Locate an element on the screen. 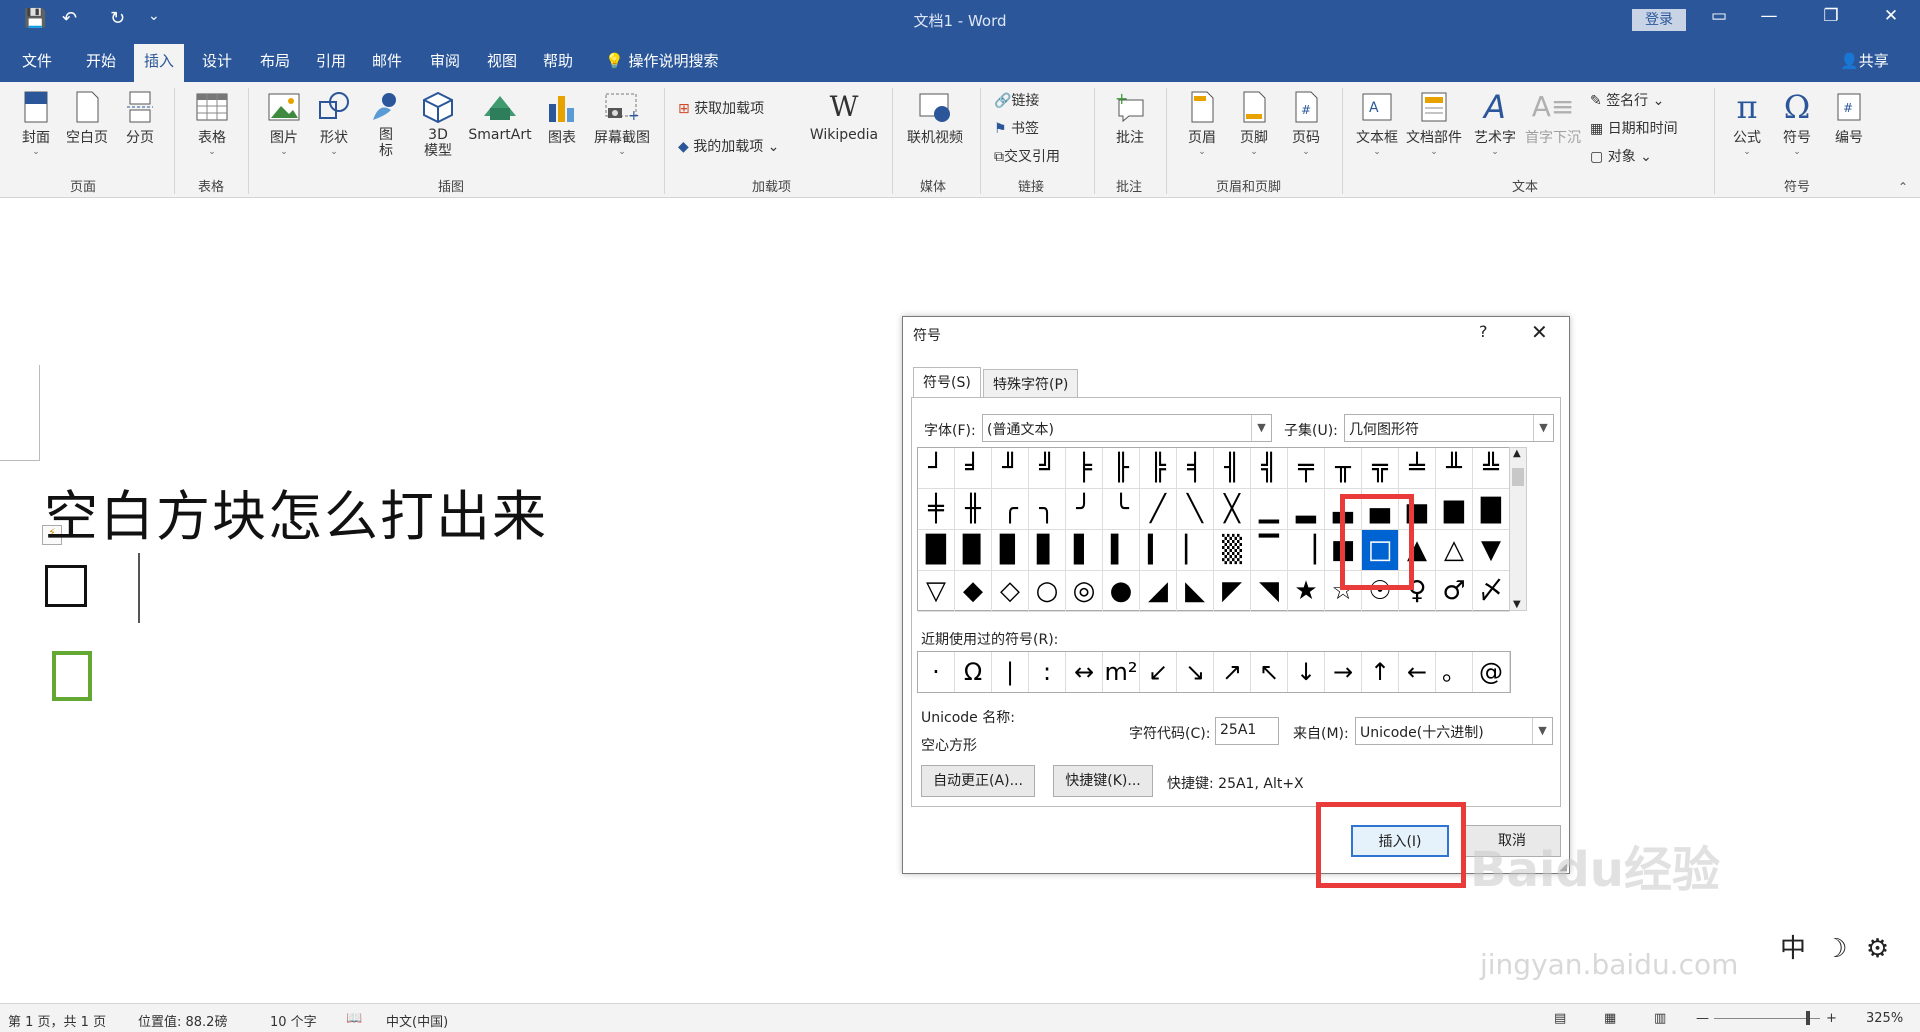 The height and width of the screenshot is (1032, 1920). tab-symbols: 符号(S) is located at coordinates (947, 382).